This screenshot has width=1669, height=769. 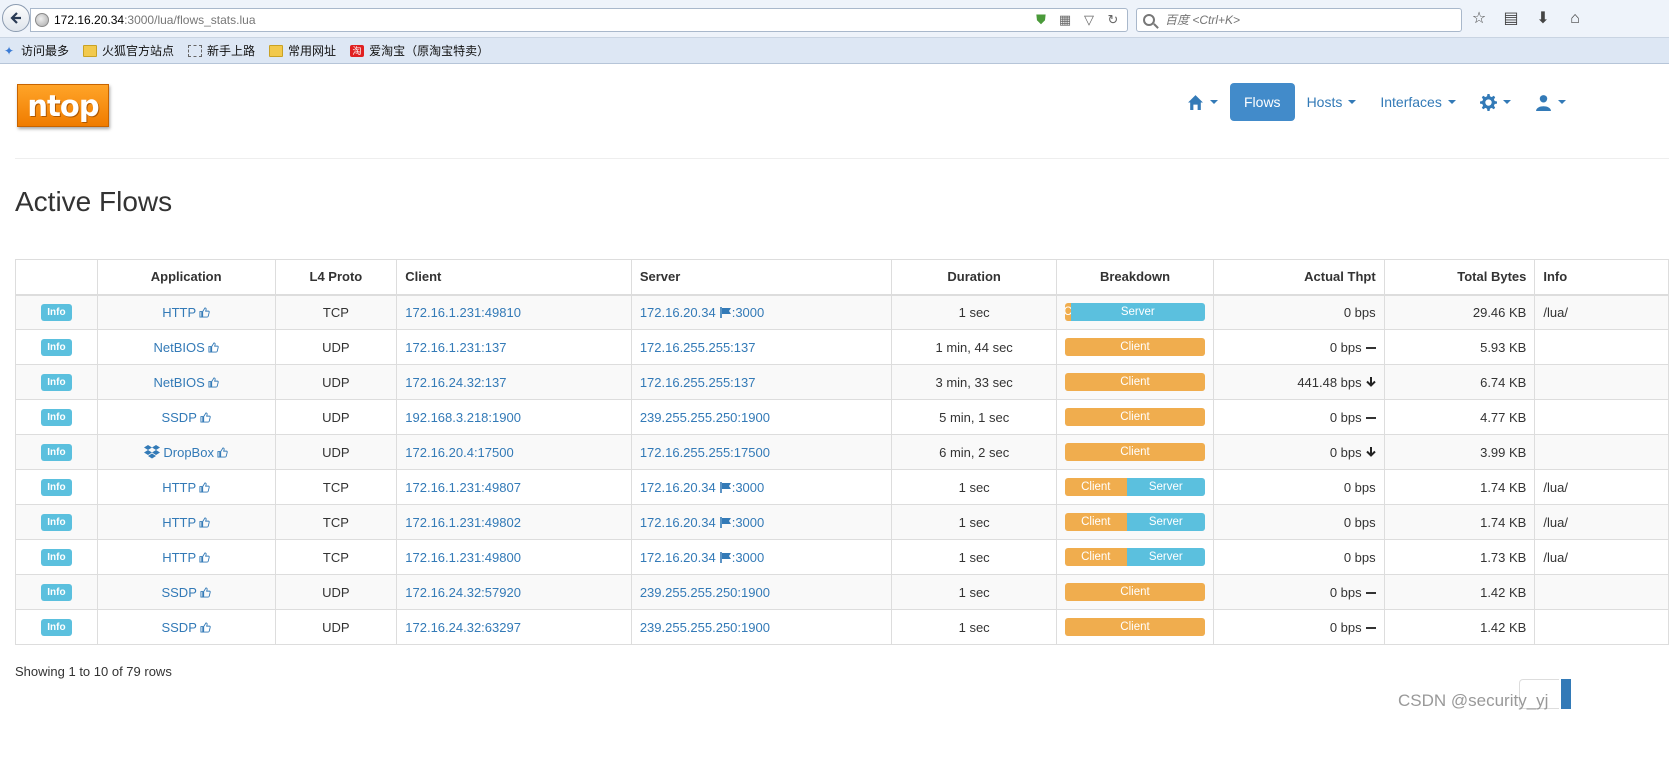 I want to click on l4-proto-cell: UDP, so click(x=336, y=382).